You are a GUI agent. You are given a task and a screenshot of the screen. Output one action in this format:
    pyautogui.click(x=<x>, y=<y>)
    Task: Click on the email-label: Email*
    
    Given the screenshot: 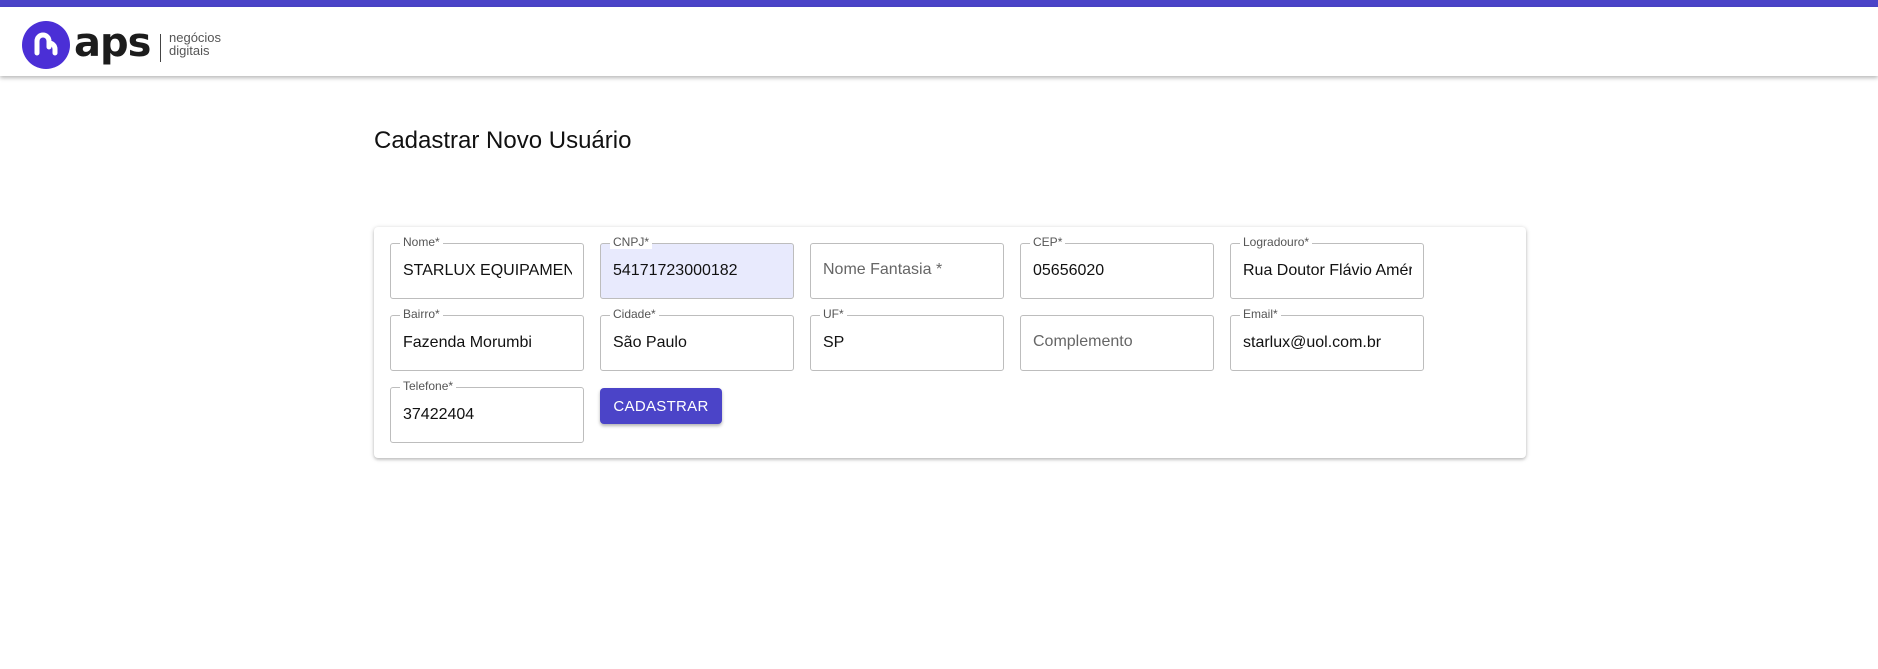 What is the action you would take?
    pyautogui.click(x=1260, y=314)
    